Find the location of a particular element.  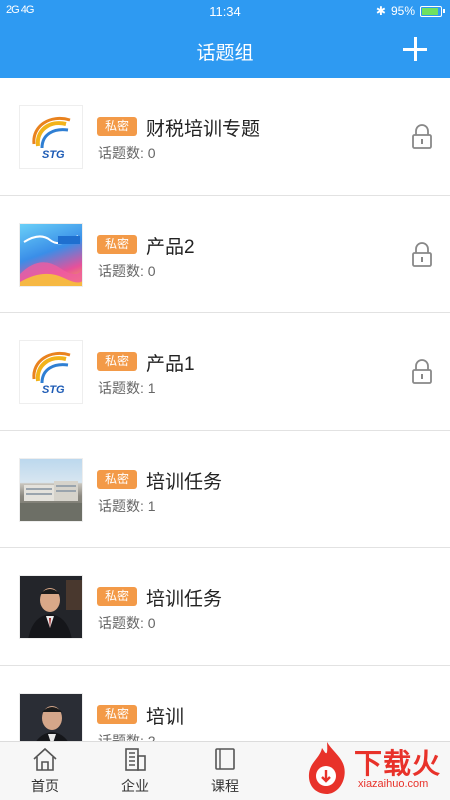

flame-icon is located at coordinates (326, 768).